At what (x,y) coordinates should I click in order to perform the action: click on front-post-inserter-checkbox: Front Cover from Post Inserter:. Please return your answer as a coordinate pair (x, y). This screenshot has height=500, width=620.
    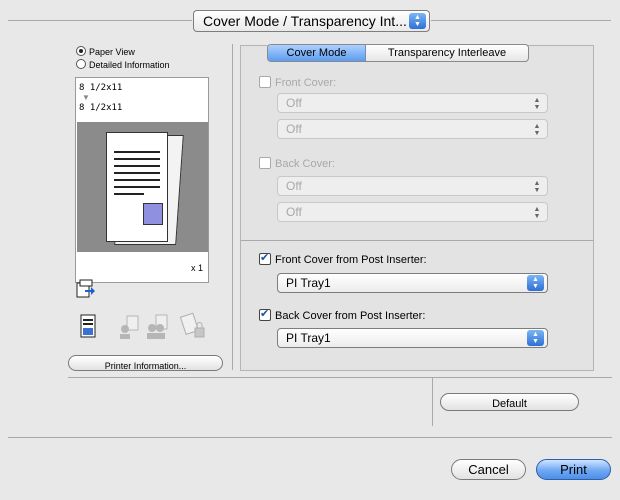
    Looking at the image, I should click on (343, 259).